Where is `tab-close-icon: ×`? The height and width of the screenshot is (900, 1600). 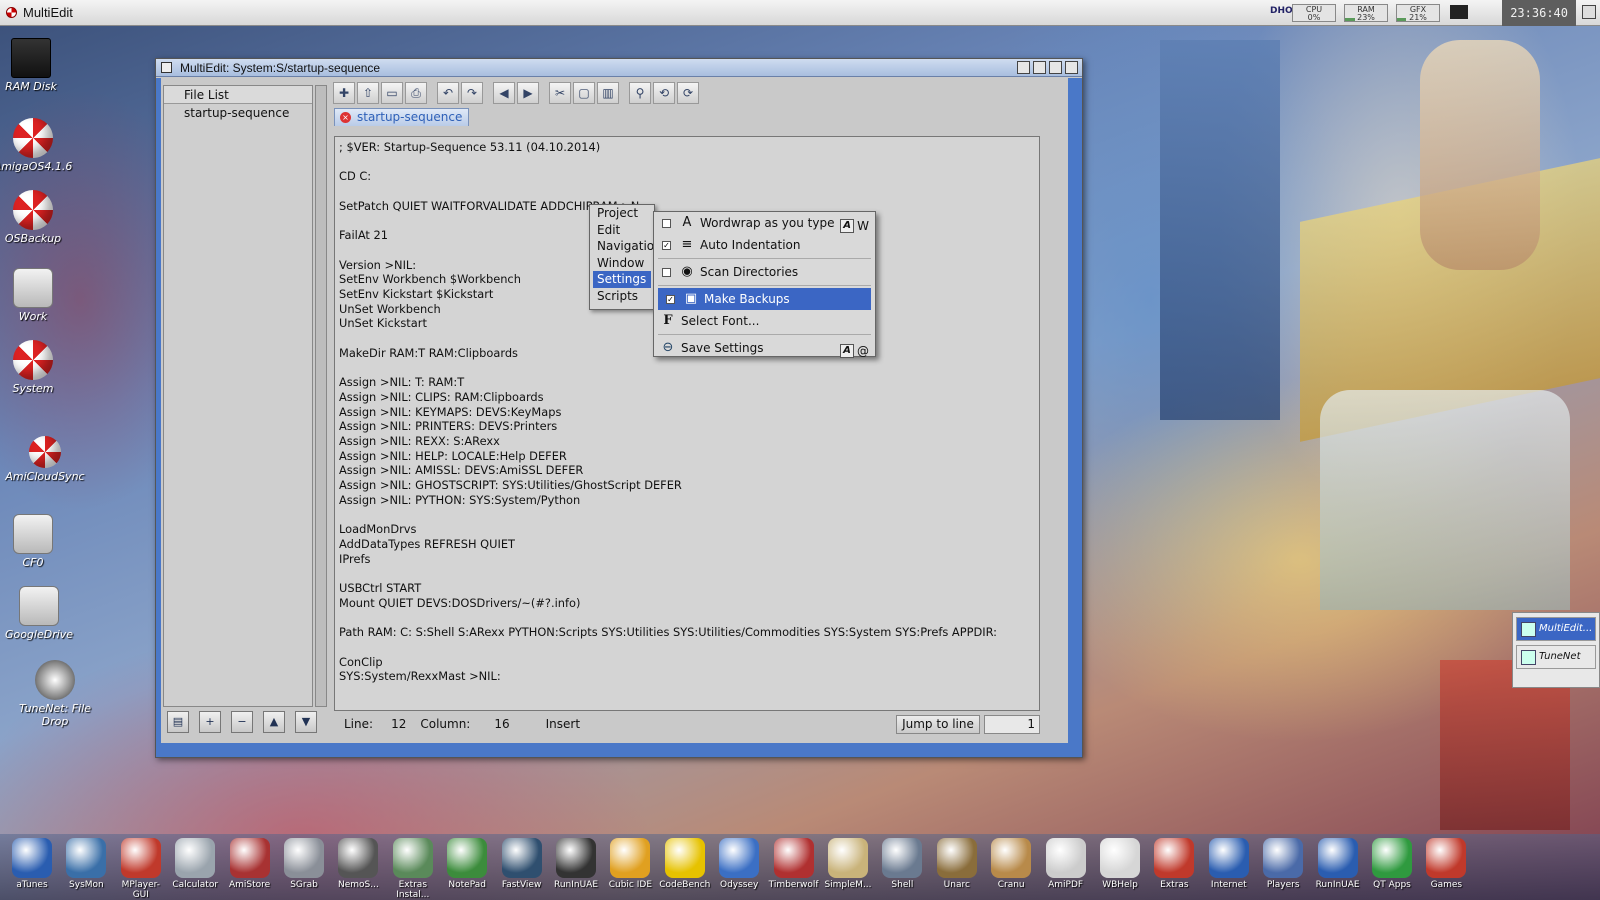 tab-close-icon: × is located at coordinates (345, 117).